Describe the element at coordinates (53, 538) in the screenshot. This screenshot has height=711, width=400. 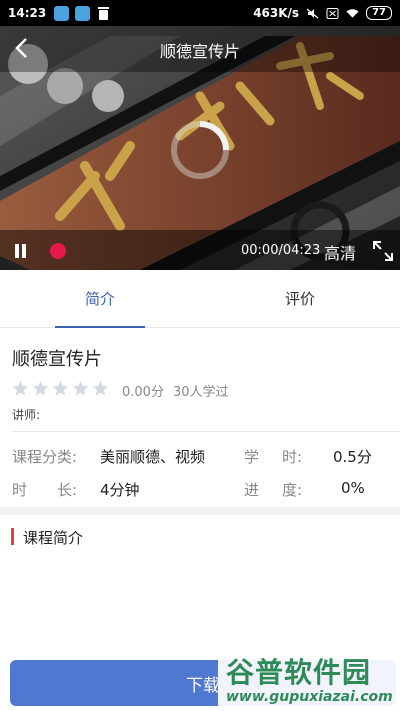
I see `intro-section-title: 课程简介` at that location.